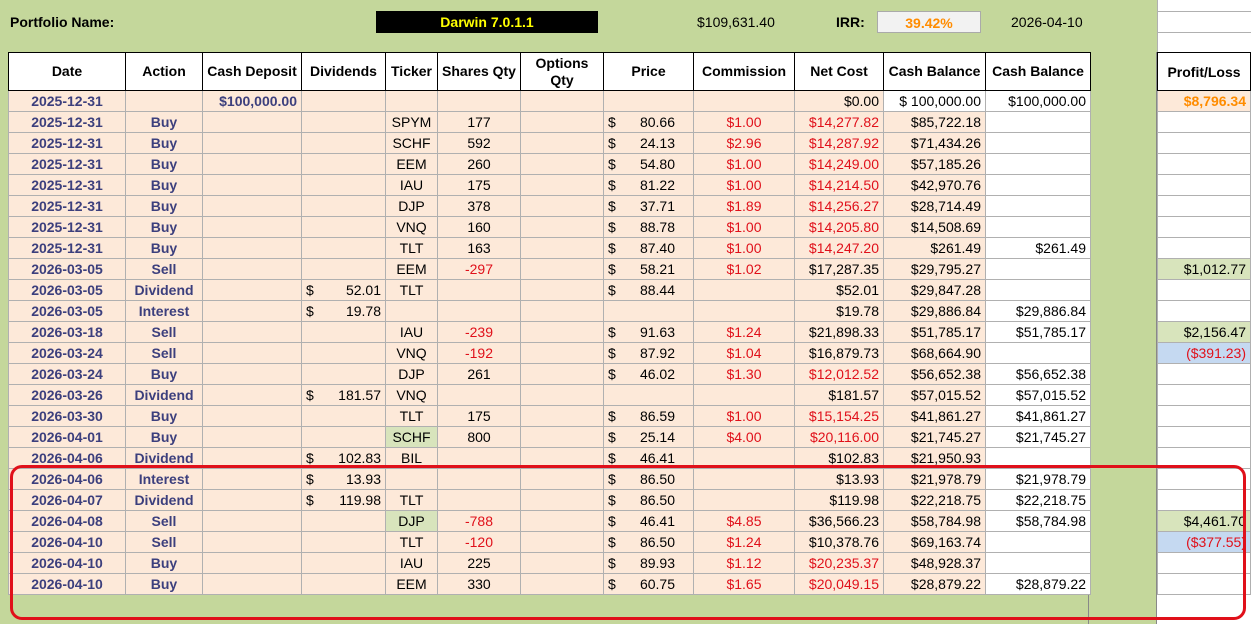 The width and height of the screenshot is (1251, 624). I want to click on net-cost-cell: $12,012.52, so click(839, 374).